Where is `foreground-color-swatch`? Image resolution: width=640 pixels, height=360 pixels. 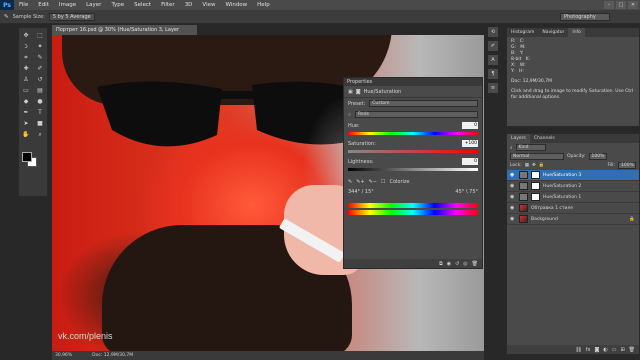 foreground-color-swatch is located at coordinates (27, 157).